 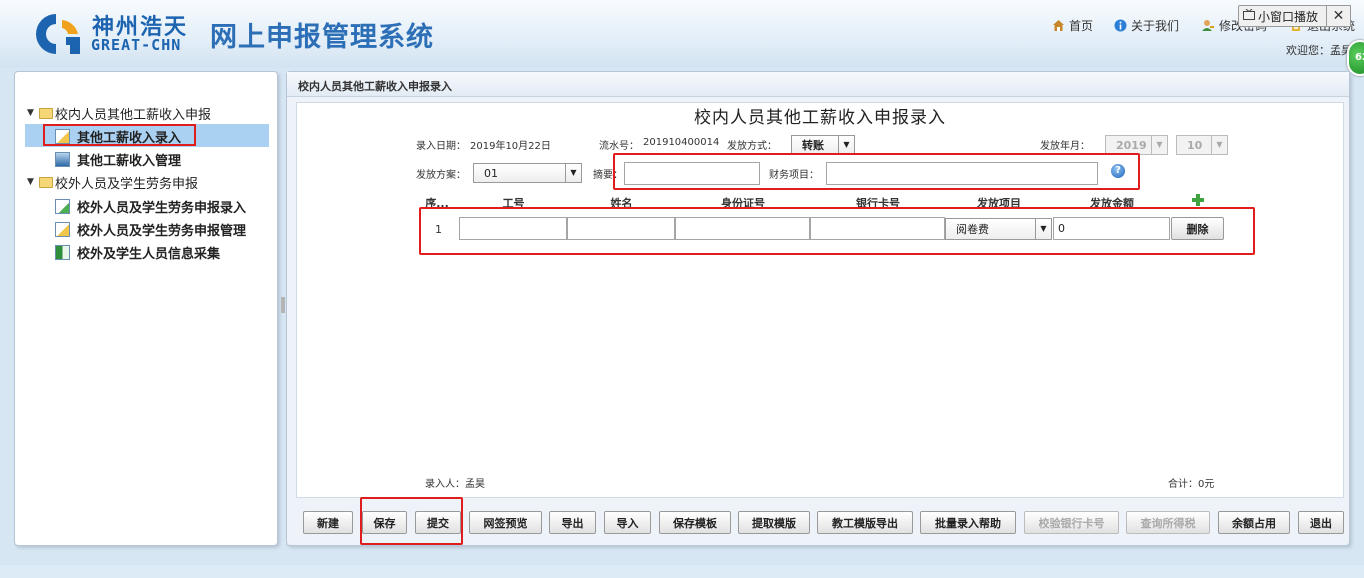 What do you see at coordinates (62, 252) in the screenshot?
I see `spreadsheet-icon` at bounding box center [62, 252].